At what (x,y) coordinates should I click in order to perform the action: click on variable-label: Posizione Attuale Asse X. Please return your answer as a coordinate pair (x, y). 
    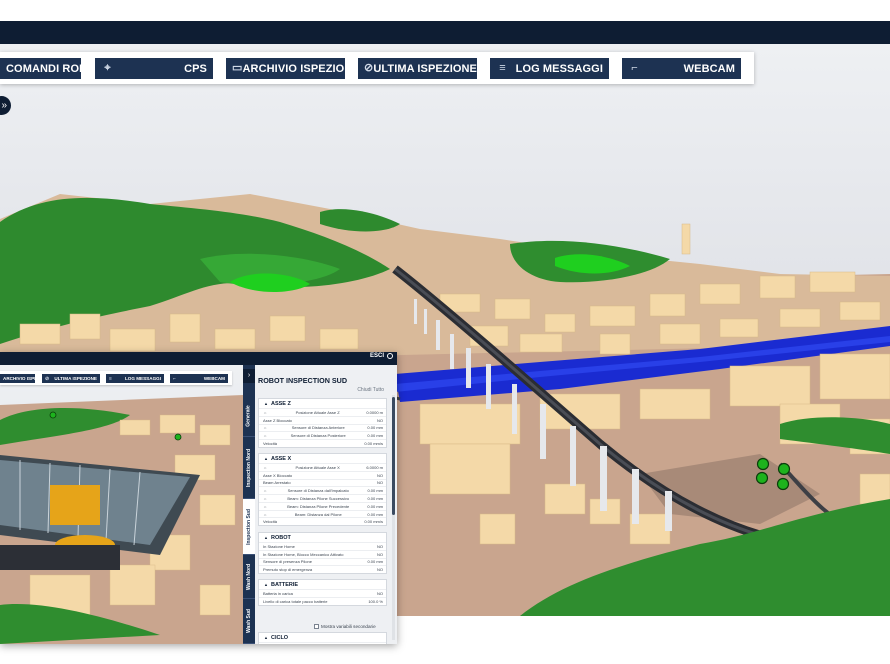
    Looking at the image, I should click on (317, 467).